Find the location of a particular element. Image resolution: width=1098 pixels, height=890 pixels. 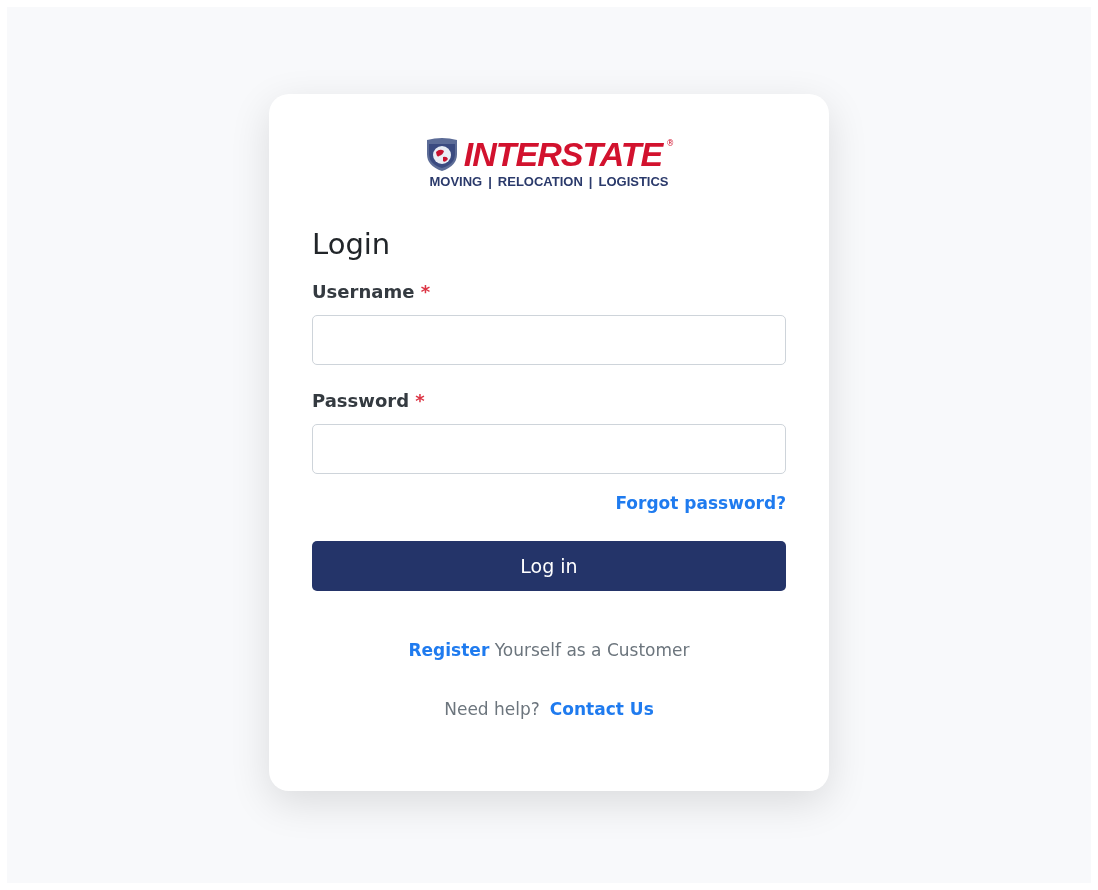

registered-mark: ® is located at coordinates (670, 144).